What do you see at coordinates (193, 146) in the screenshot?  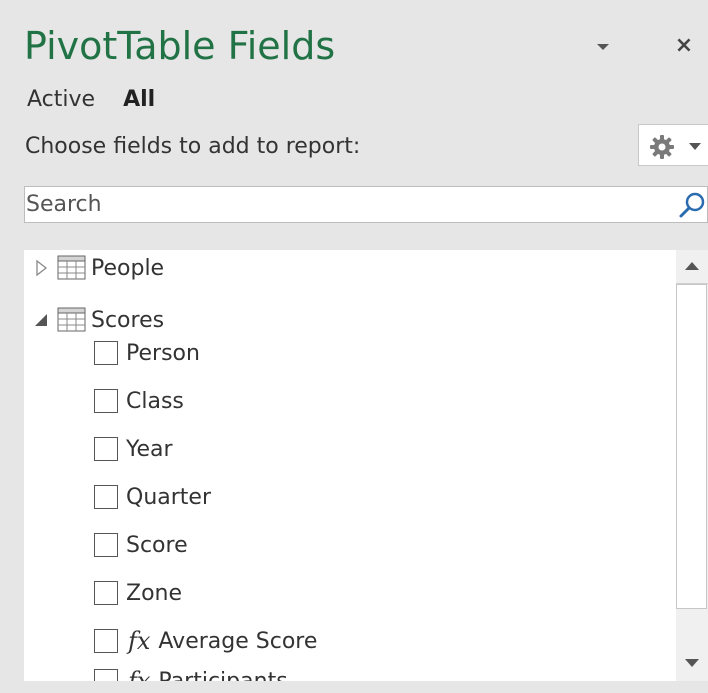 I see `choose-fields-label: Choose fields to add to report:` at bounding box center [193, 146].